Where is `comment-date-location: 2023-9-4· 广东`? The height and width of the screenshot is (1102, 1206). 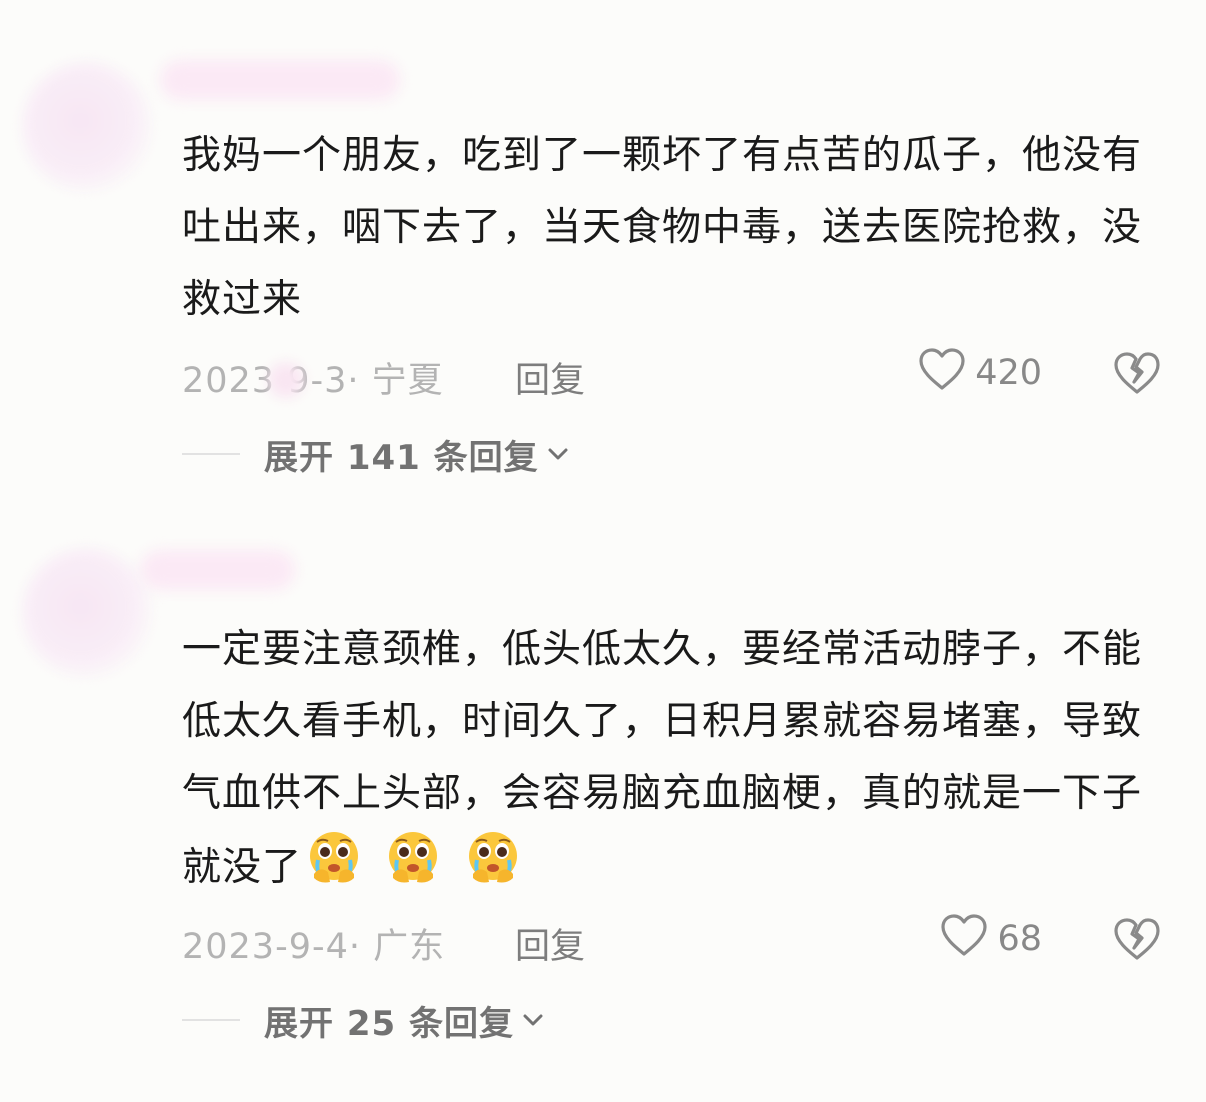 comment-date-location: 2023-9-4· 广东 is located at coordinates (314, 947).